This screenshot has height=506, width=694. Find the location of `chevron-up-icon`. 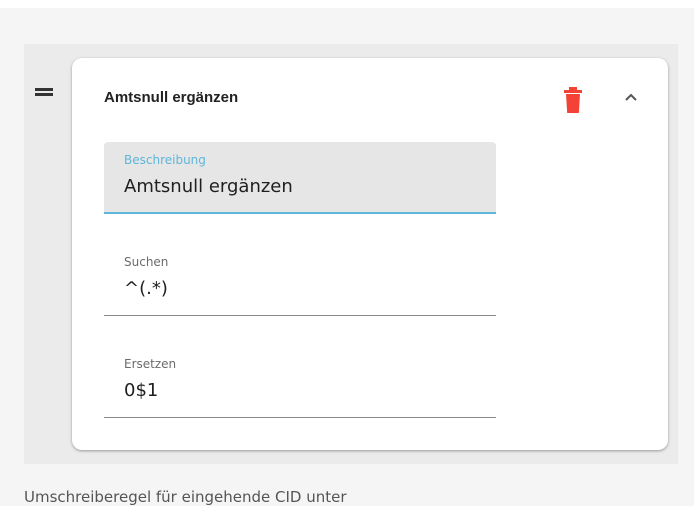

chevron-up-icon is located at coordinates (631, 97).